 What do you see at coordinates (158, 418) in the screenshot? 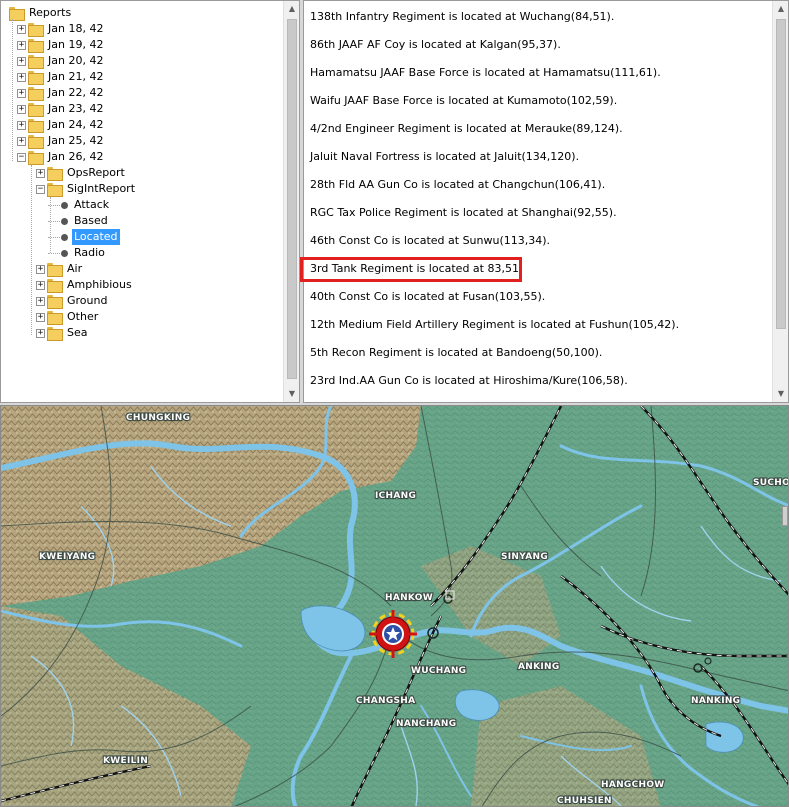
I see `city-label: CHUNGKING` at bounding box center [158, 418].